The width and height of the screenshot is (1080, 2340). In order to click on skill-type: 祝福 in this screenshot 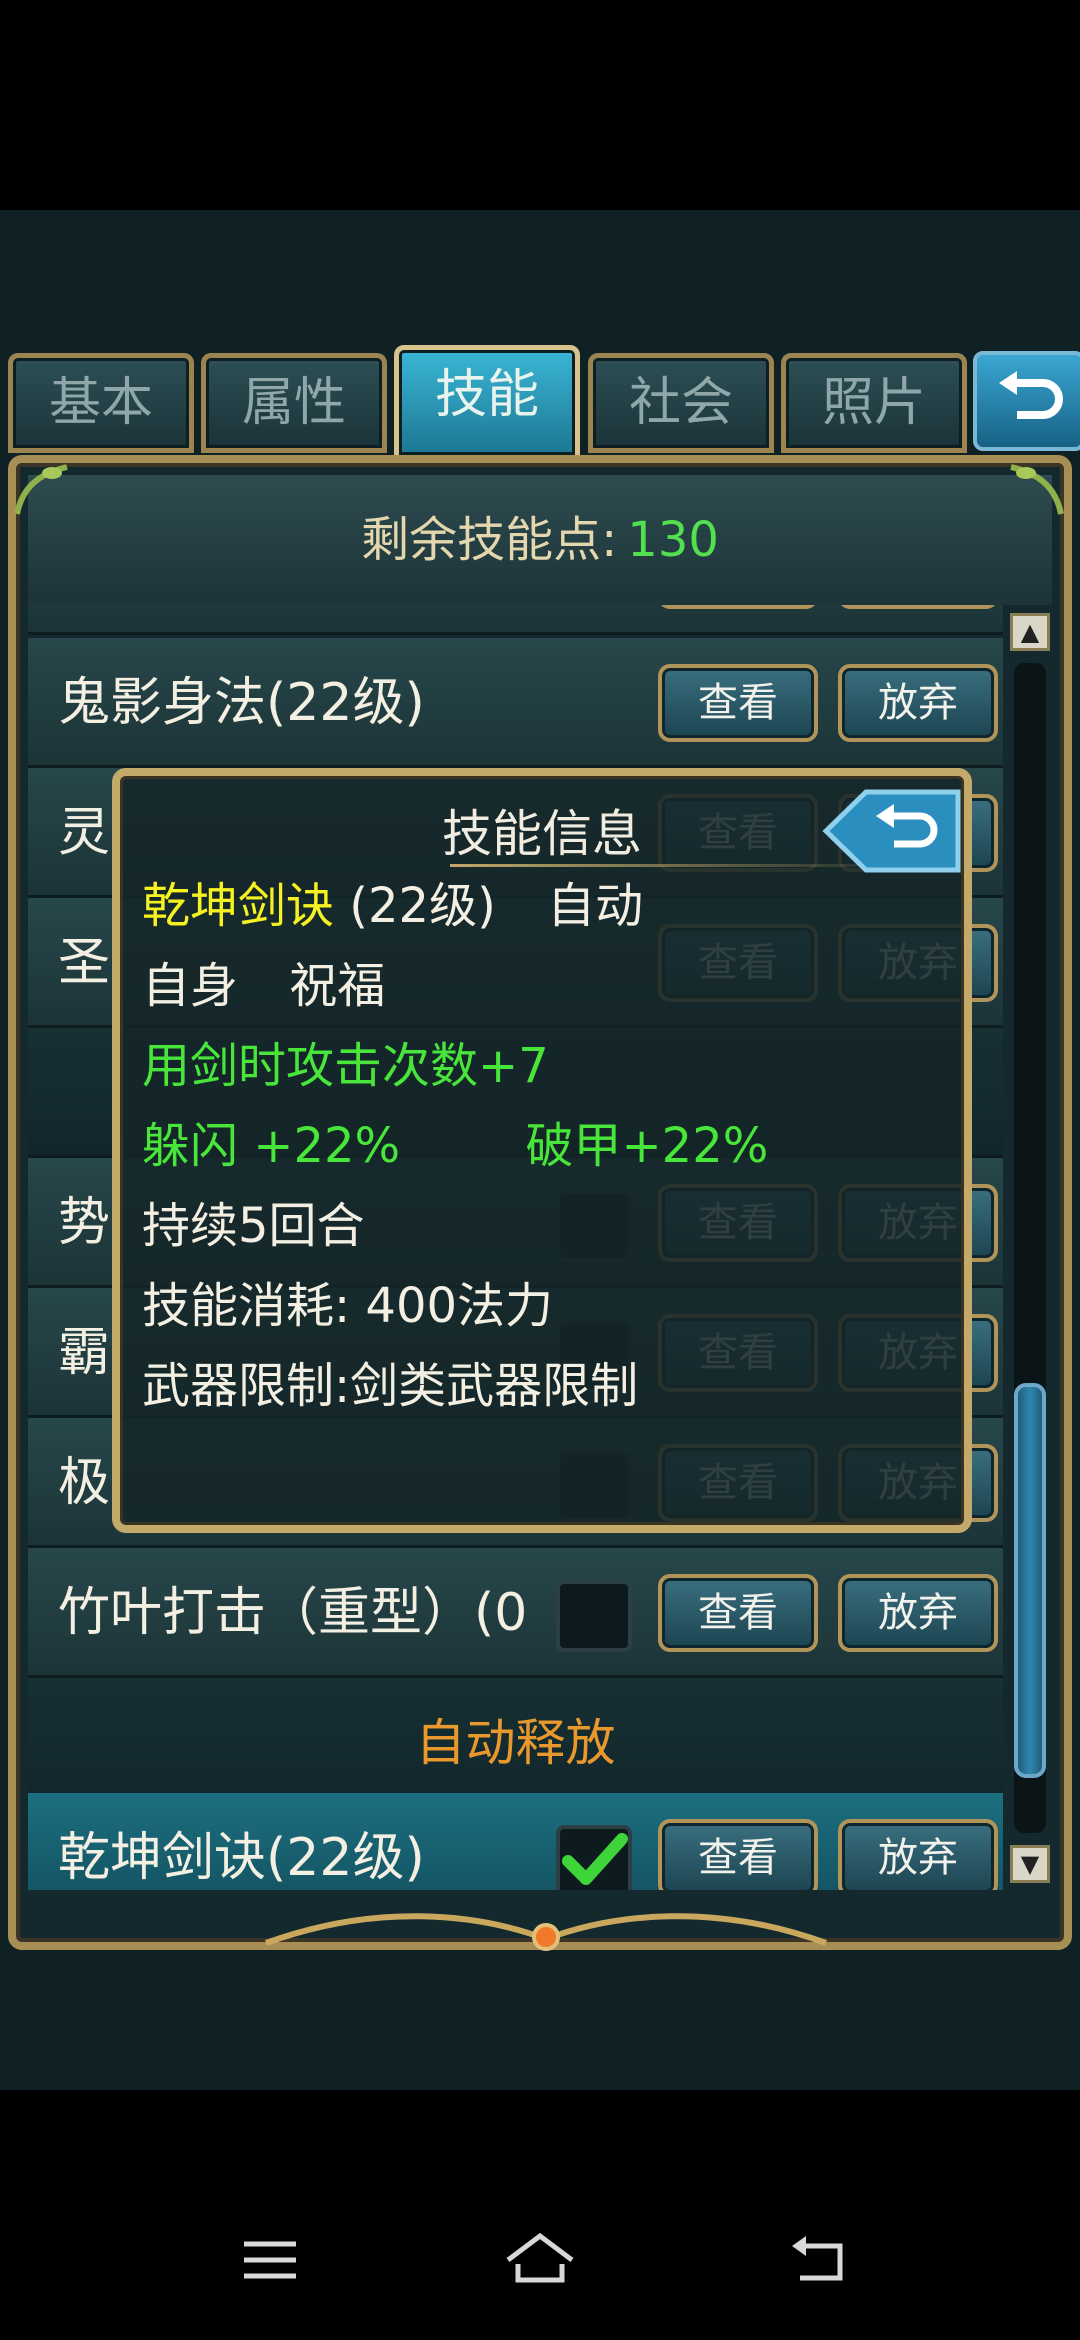, I will do `click(337, 986)`.